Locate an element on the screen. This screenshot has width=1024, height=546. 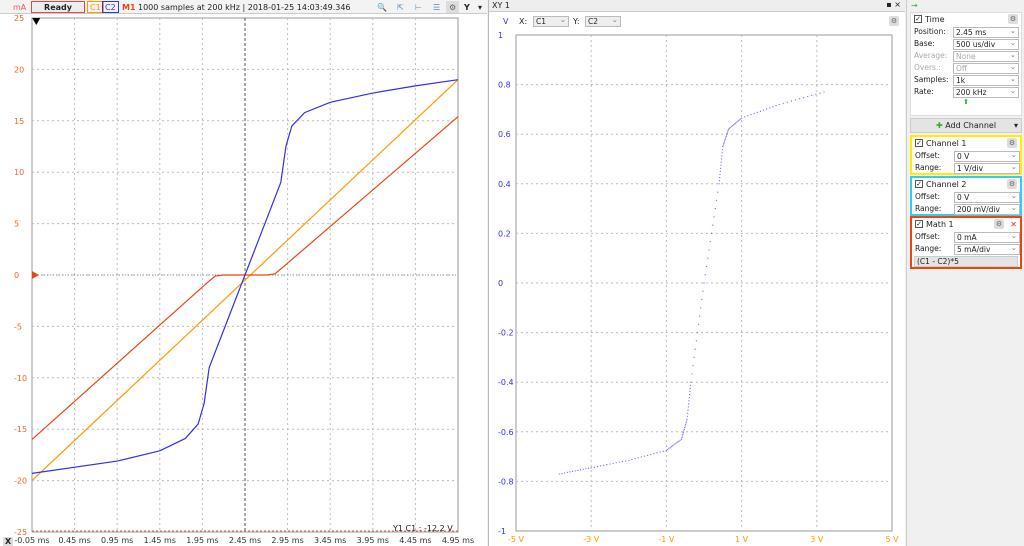
math-formula-field: (C1 - C2)*5 is located at coordinates (966, 261).